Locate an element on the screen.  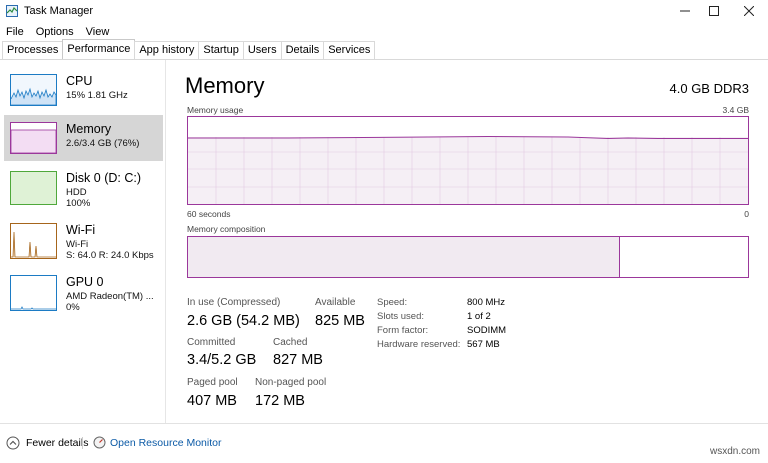
non-paged-pool-label: Non-paged pool is located at coordinates (291, 382).